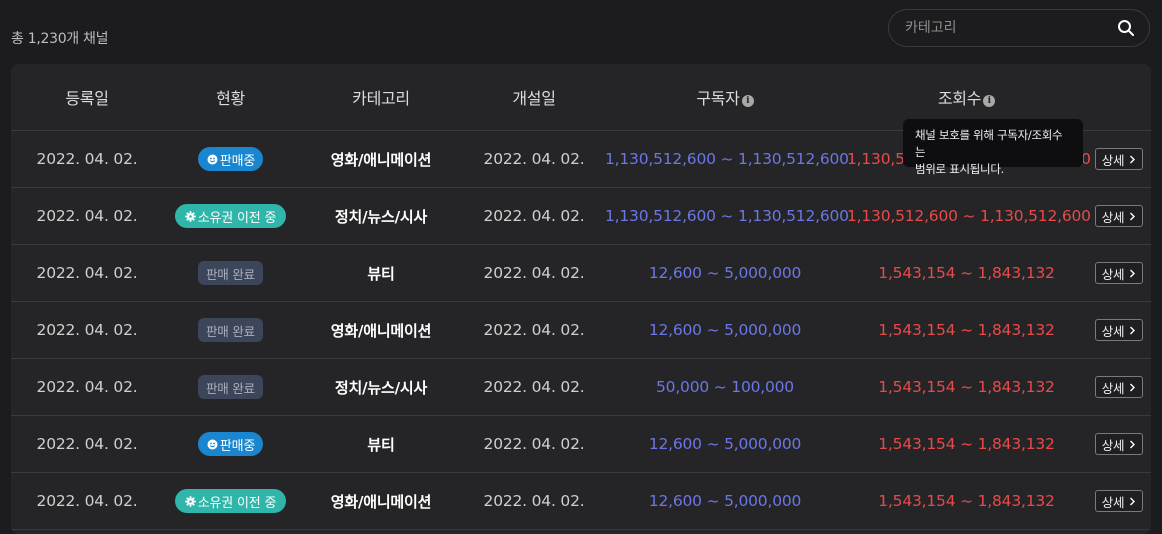  Describe the element at coordinates (989, 143) in the screenshot. I see `tooltip-line-1: 채널 보호를 위해 구독자/조회수는` at that location.